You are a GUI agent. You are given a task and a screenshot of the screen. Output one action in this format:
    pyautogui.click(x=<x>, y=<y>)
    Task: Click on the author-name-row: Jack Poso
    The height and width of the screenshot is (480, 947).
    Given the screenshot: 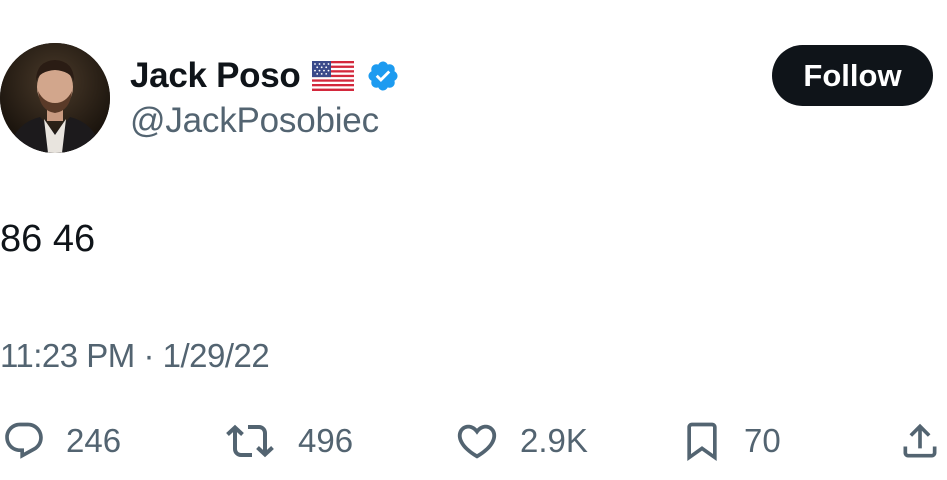 What is the action you would take?
    pyautogui.click(x=265, y=76)
    